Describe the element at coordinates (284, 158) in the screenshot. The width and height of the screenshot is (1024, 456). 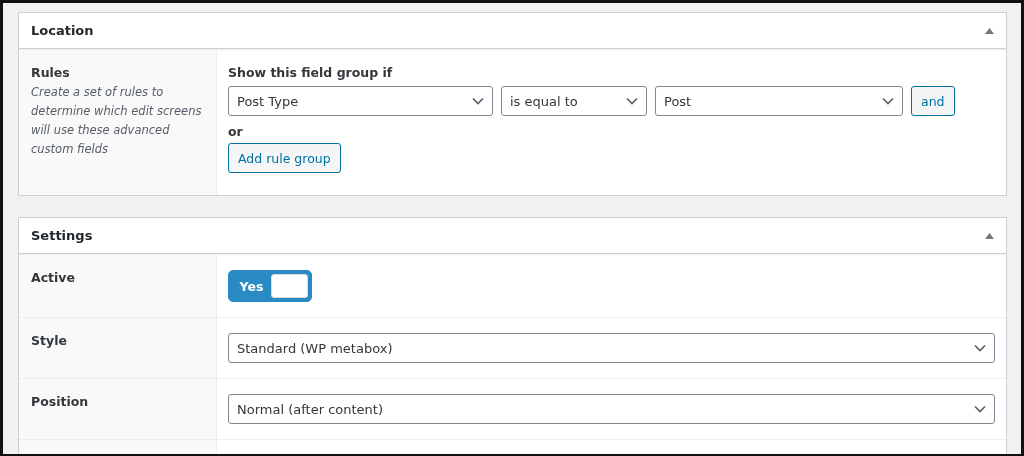
I see `add-rule-group-button: Add rule group` at that location.